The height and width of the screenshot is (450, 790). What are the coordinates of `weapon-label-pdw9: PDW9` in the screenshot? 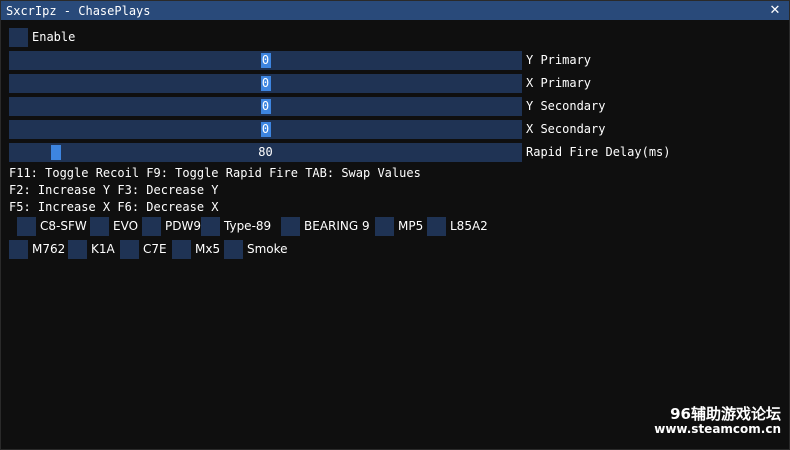 It's located at (183, 226).